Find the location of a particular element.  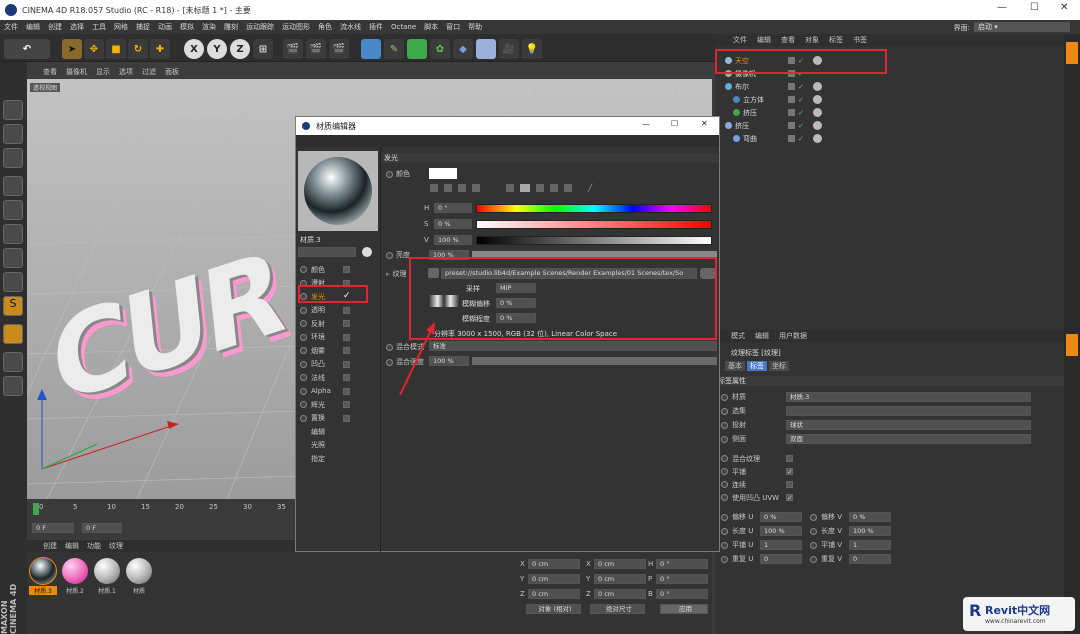

dialog-close-icon: ✕ is located at coordinates (704, 123).